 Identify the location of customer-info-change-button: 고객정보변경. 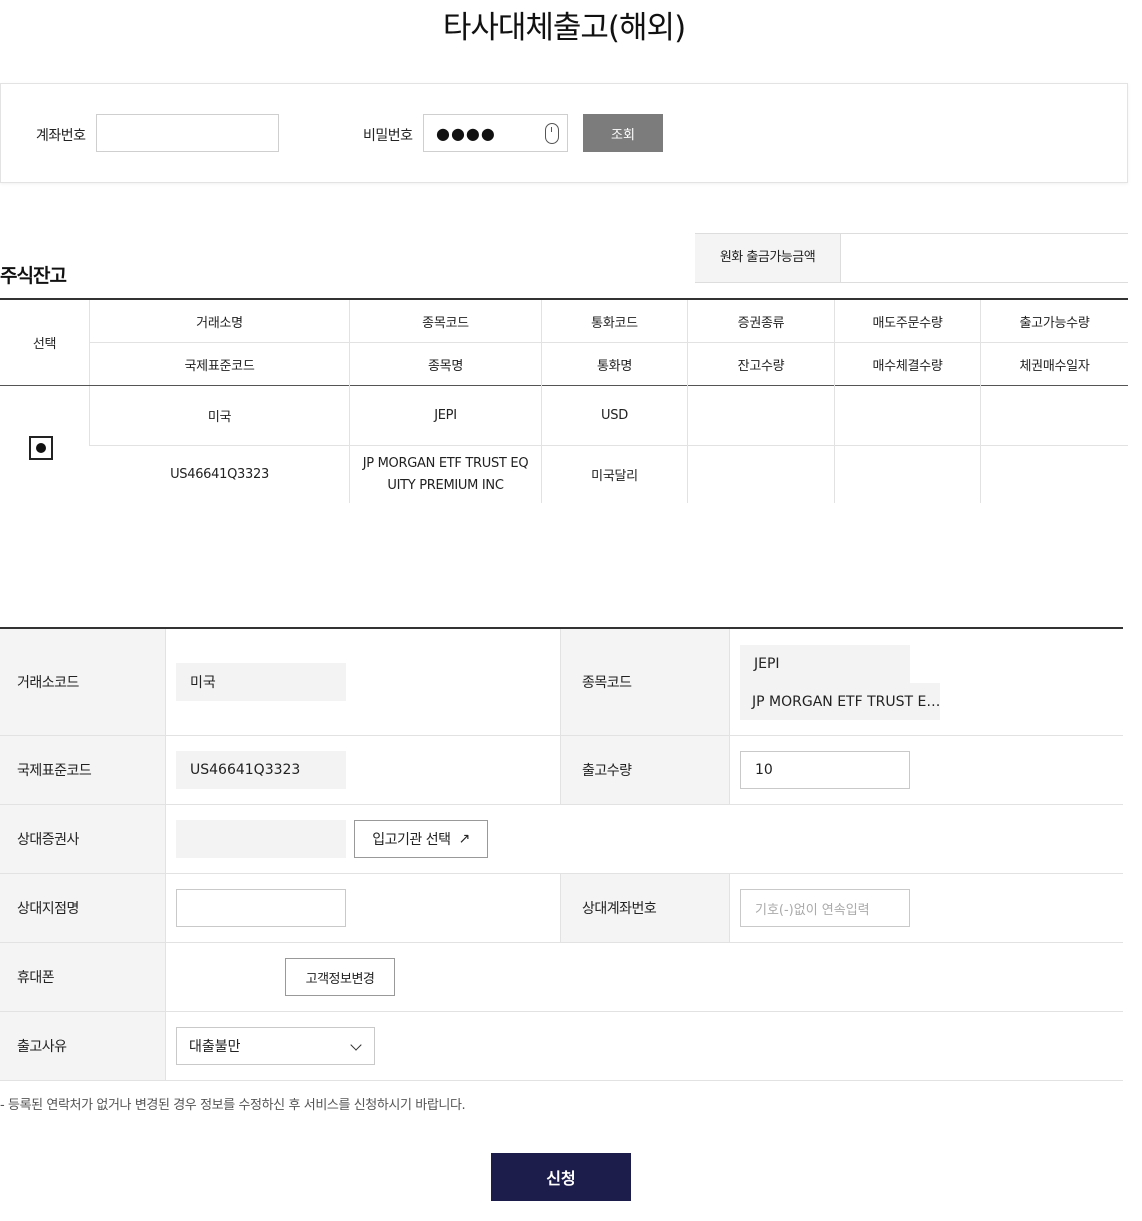
(340, 977).